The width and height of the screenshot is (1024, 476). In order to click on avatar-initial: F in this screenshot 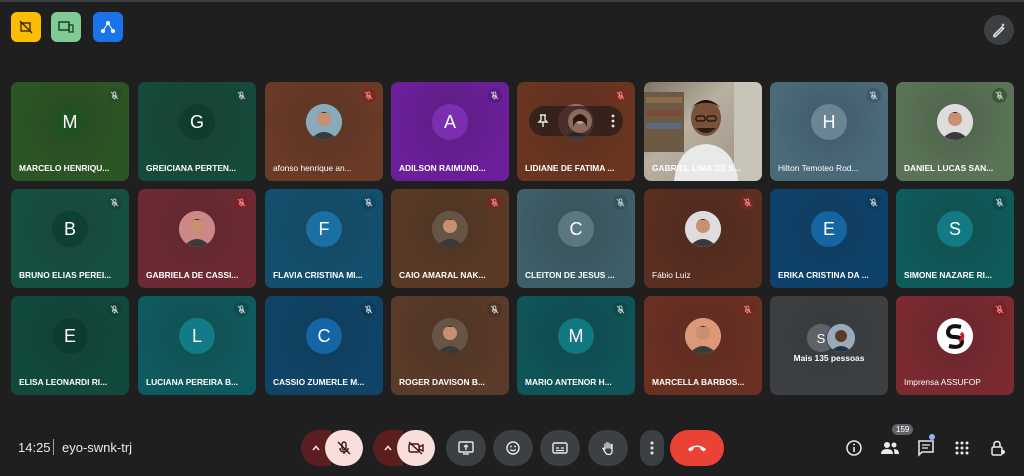, I will do `click(324, 229)`.